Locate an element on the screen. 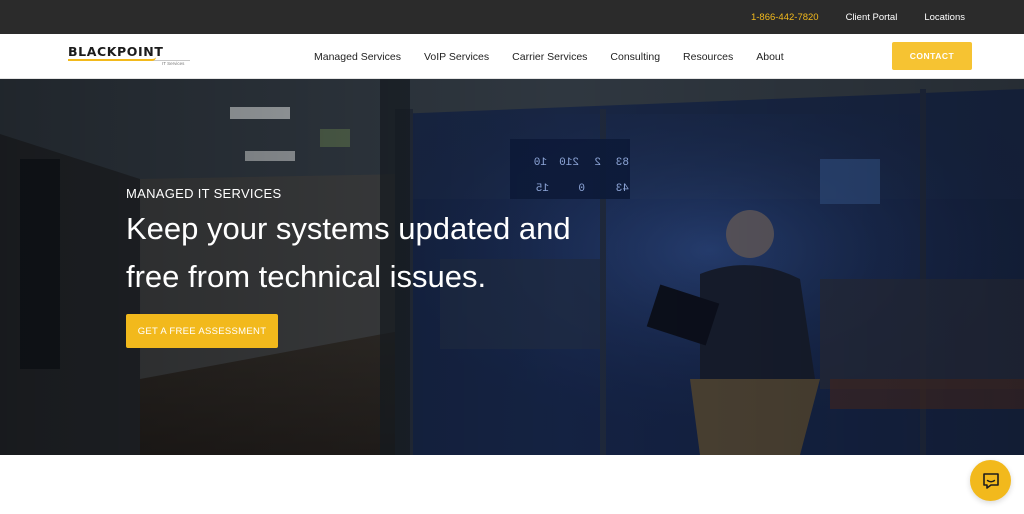  hero-eyebrow: MANAGED IT SERVICES is located at coordinates (204, 193).